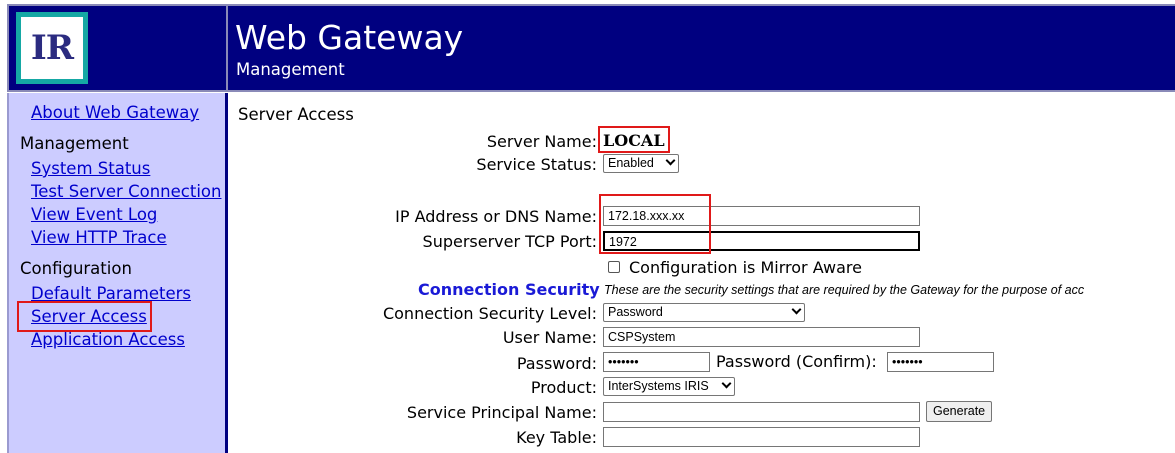  I want to click on sidebar-link-test-server-connection: Test Server Connection, so click(126, 191).